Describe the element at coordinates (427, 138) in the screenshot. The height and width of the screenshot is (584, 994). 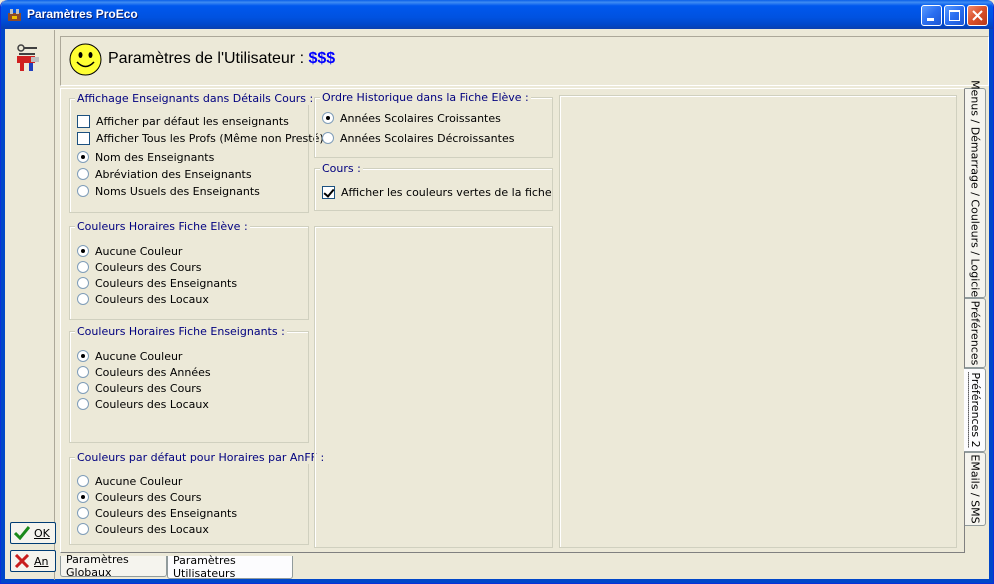
I see `radio-label: Années Scolaires Décroissantes` at that location.